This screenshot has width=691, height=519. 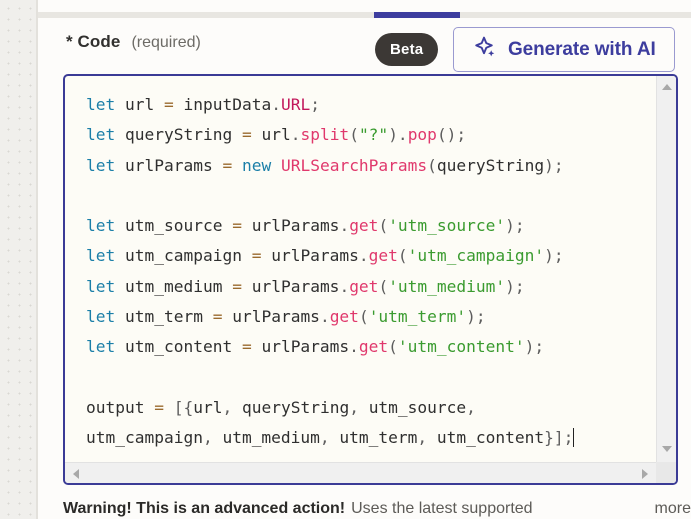 What do you see at coordinates (364, 45) in the screenshot?
I see `code-field-header: * Code (required) Beta Generate with AI` at bounding box center [364, 45].